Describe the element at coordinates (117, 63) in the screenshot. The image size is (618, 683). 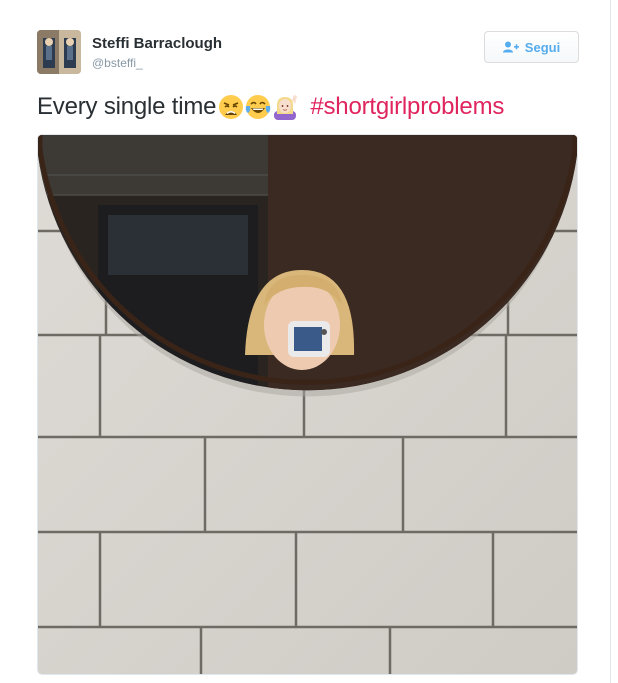
I see `author-handle: @bsteffi_` at that location.